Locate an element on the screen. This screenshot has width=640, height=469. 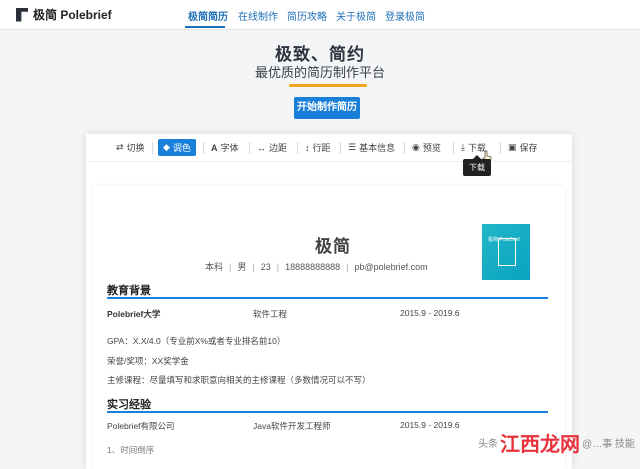
color-button: ◆ 调色 is located at coordinates (177, 147).